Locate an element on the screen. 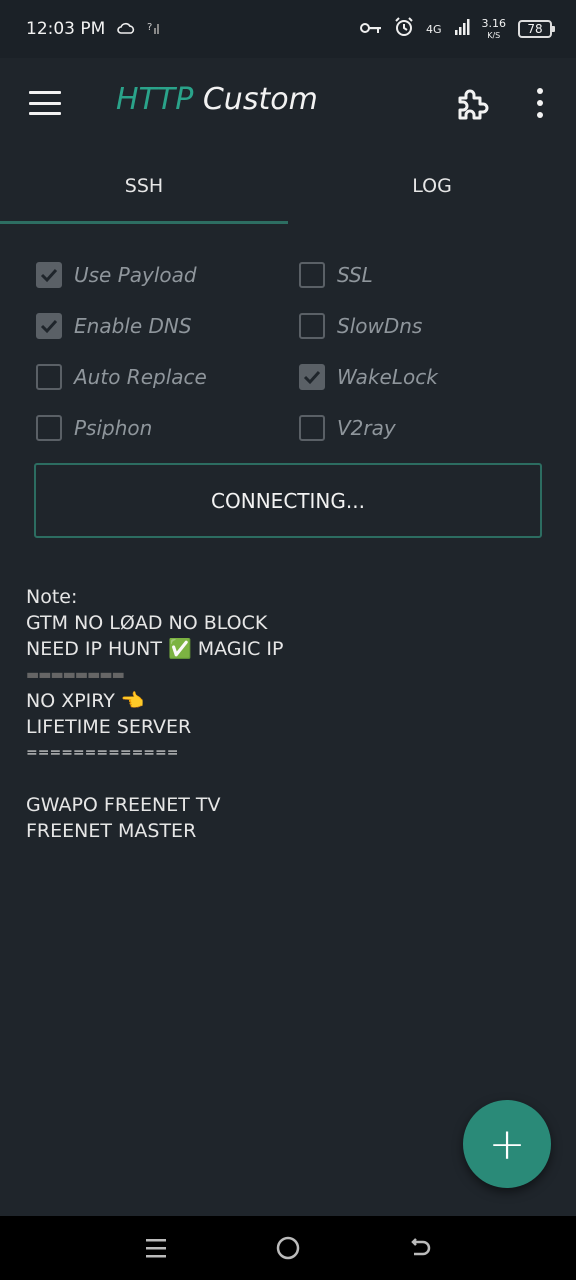  network-speed: 3.16 K/S is located at coordinates (494, 29).